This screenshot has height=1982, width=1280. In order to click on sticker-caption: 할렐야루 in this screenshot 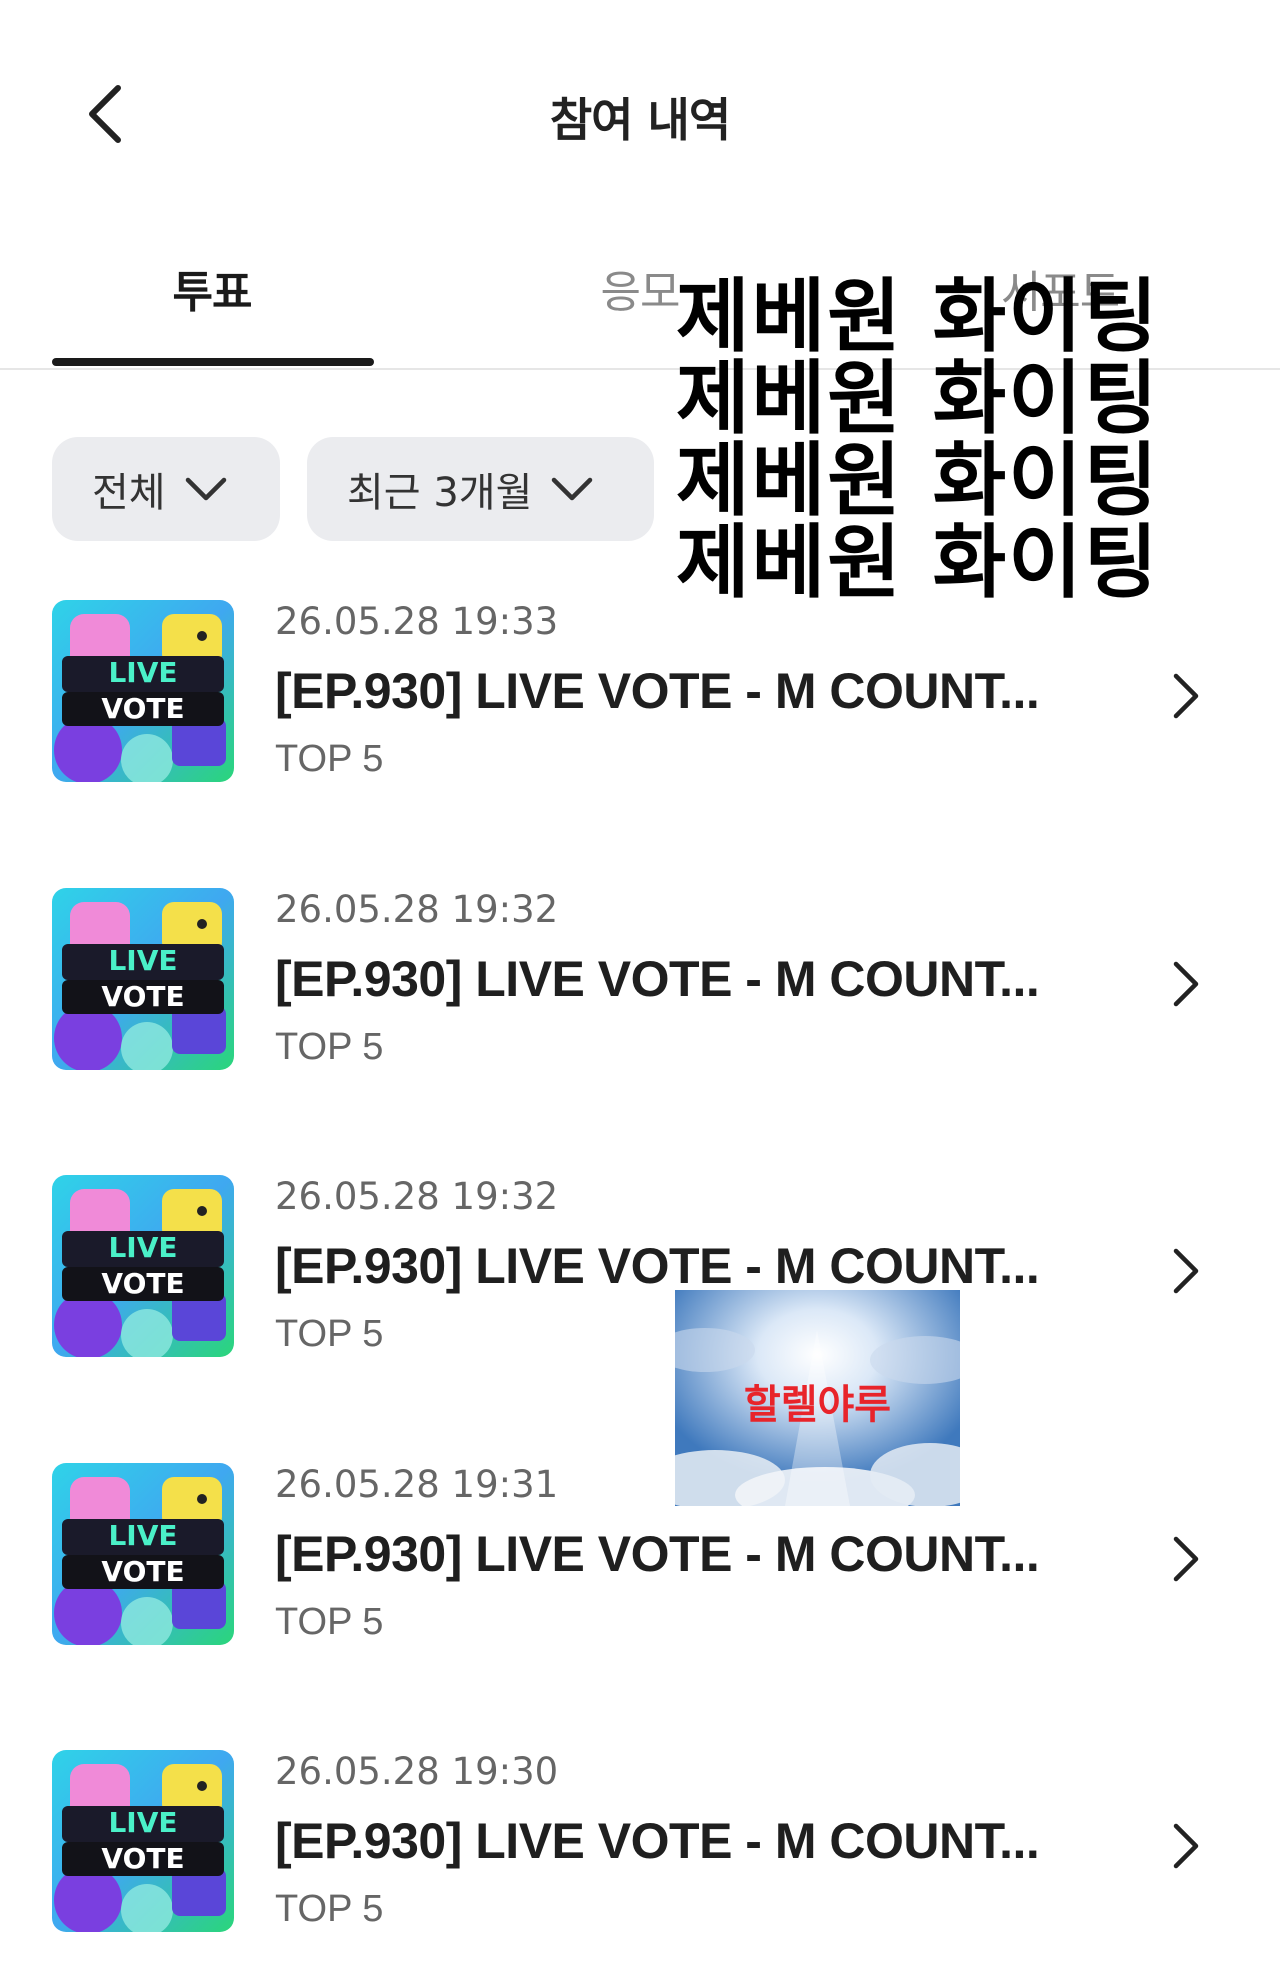, I will do `click(817, 1405)`.